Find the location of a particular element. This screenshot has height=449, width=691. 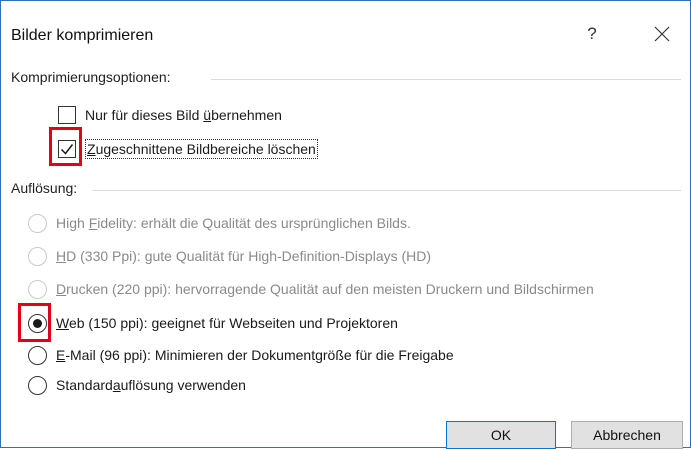

highlight-box-radio is located at coordinates (34, 322).